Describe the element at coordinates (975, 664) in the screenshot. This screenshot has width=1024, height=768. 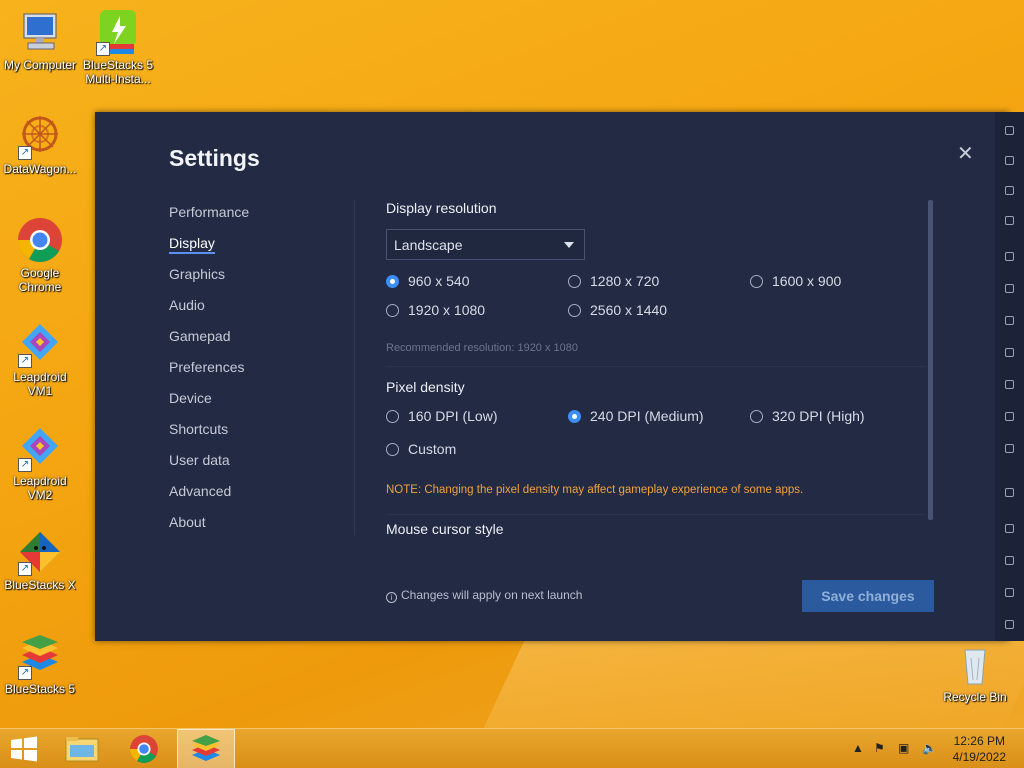
I see `recycle-bin-icon` at that location.